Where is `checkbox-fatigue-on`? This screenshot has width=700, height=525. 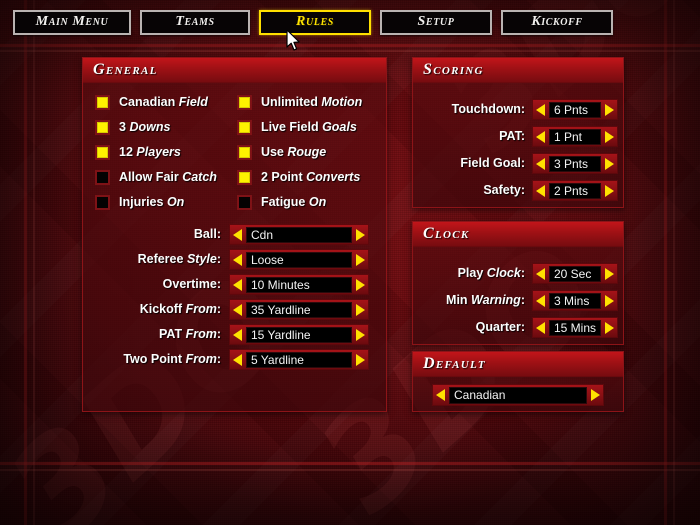 checkbox-fatigue-on is located at coordinates (244, 202).